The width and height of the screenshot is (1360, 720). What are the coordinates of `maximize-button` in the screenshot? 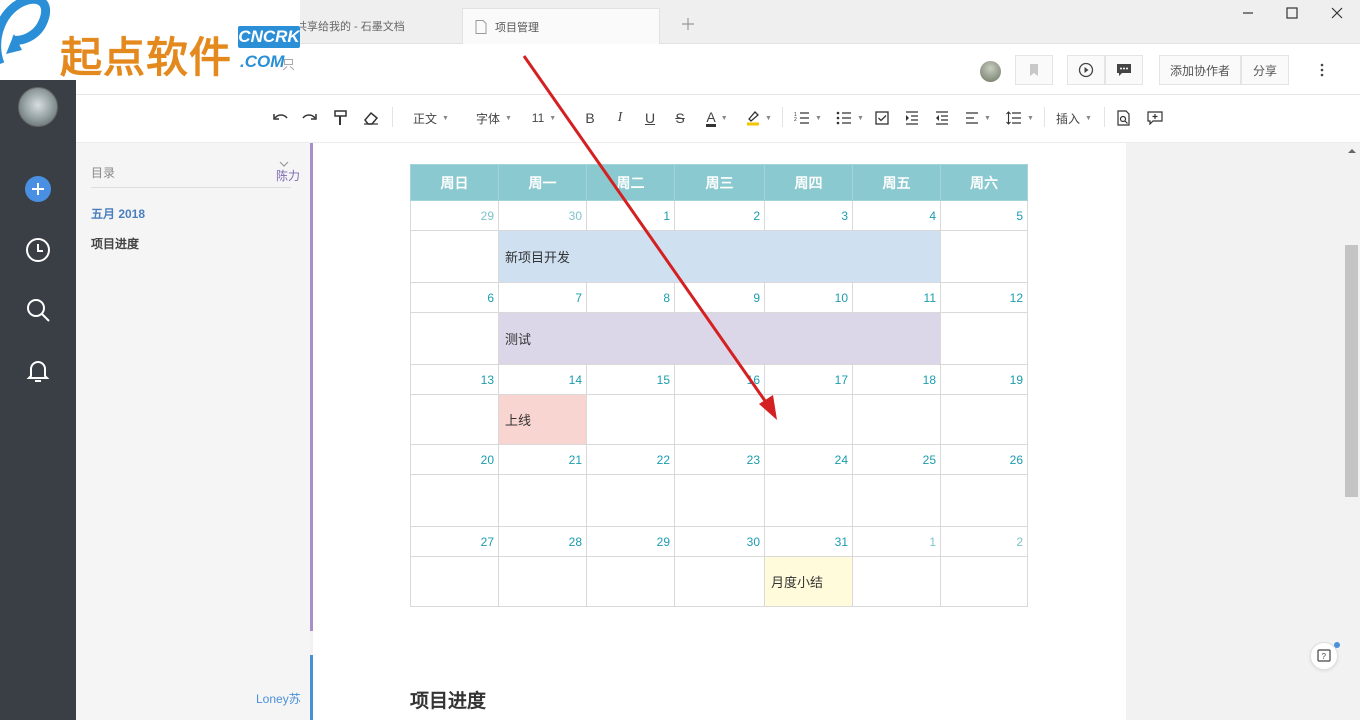 It's located at (1292, 13).